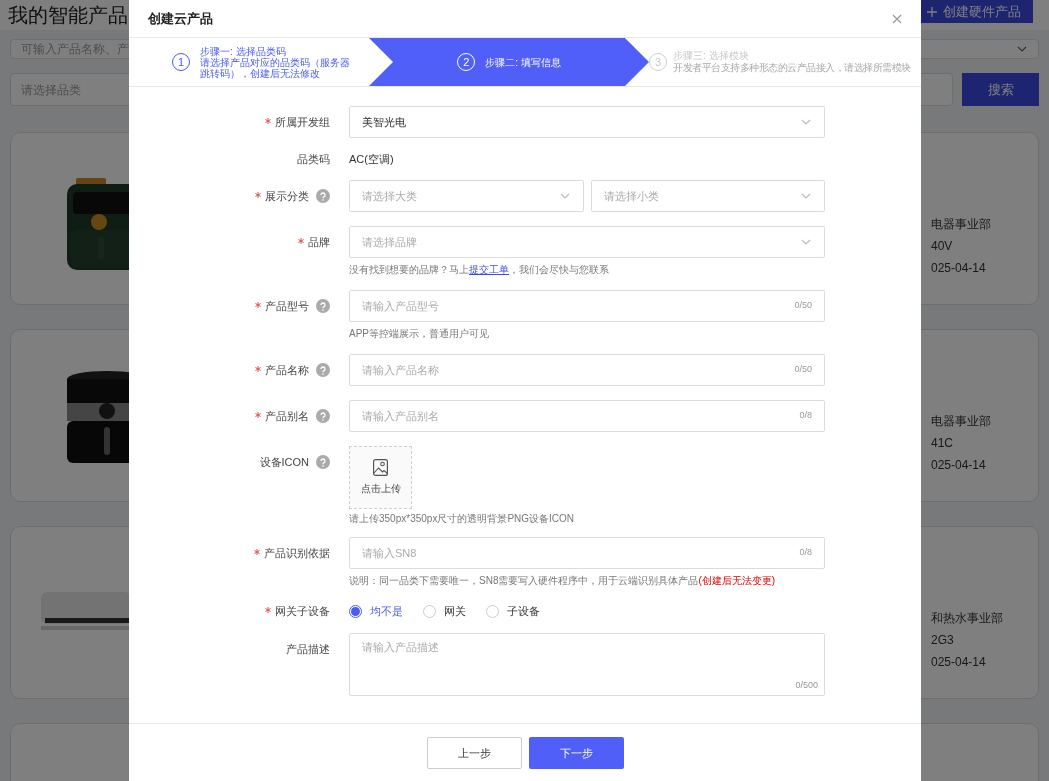  I want to click on step-description: 请选择产品对应的品类码（服务器跳转码），创建后无法修改, so click(275, 67).